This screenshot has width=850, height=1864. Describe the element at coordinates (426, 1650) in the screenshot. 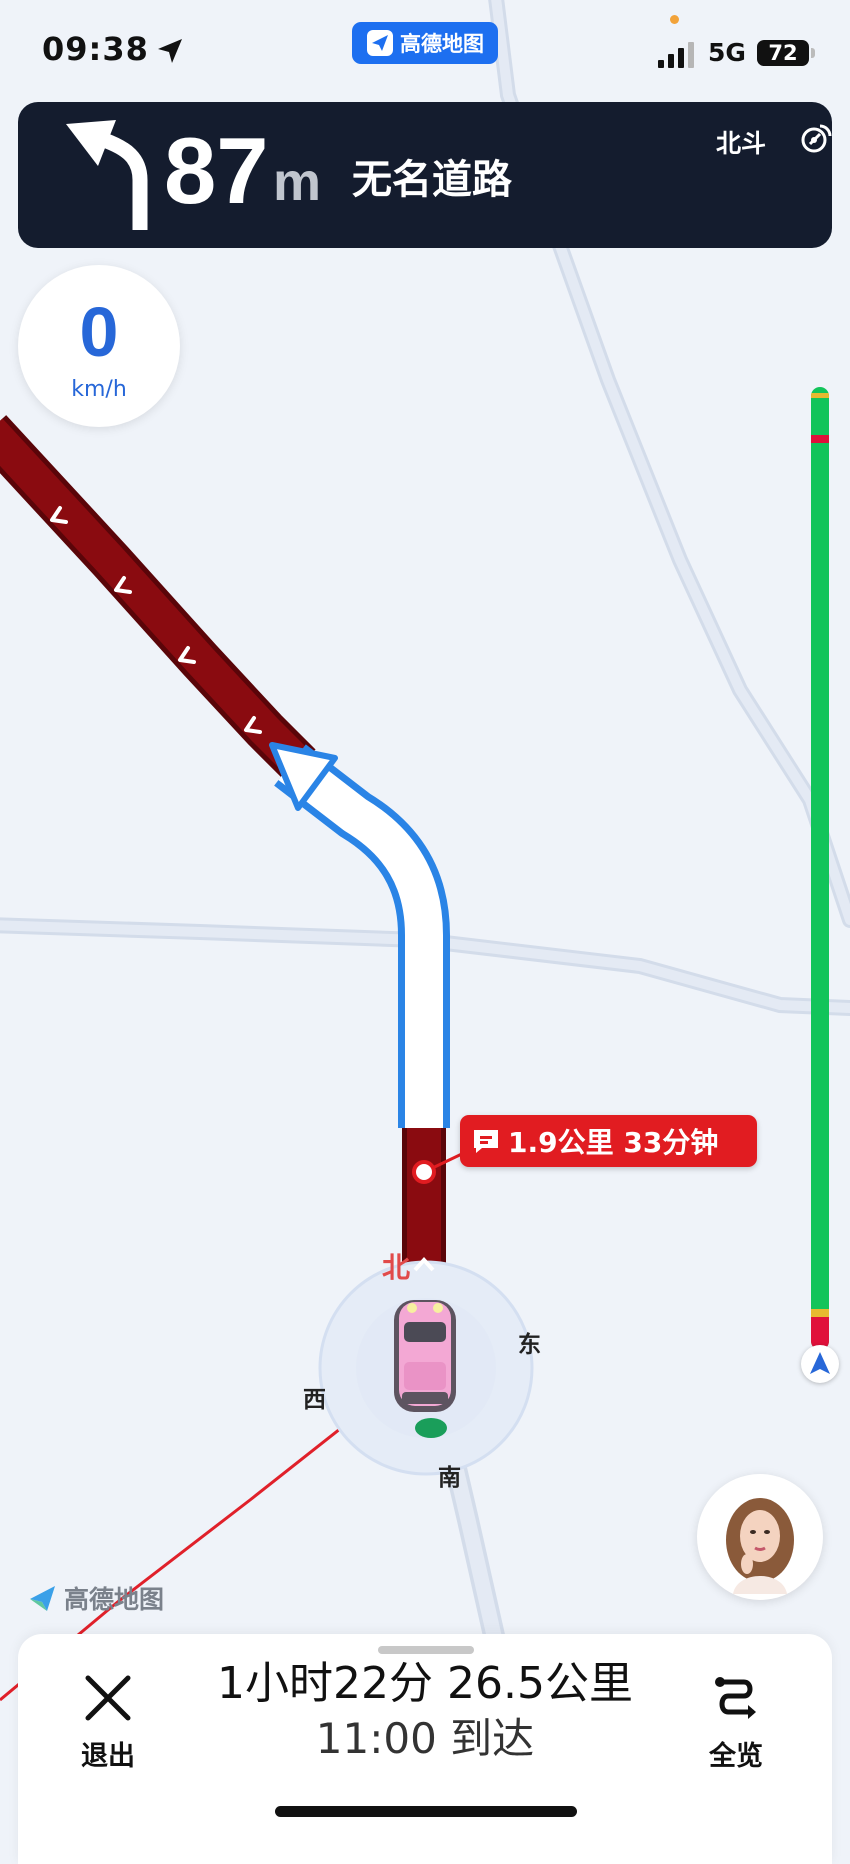

I see `drag-handle` at that location.